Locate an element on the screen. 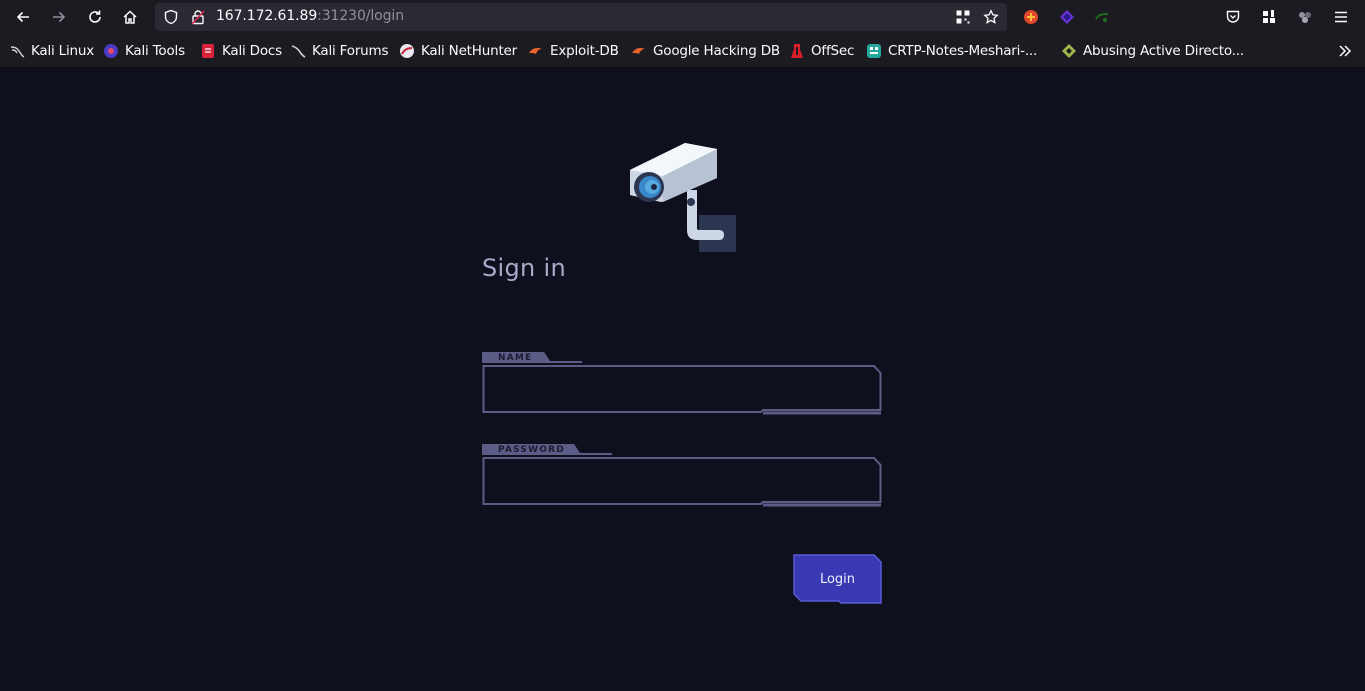 Image resolution: width=1365 pixels, height=691 pixels. bookmark-label: Kali Forums is located at coordinates (350, 51).